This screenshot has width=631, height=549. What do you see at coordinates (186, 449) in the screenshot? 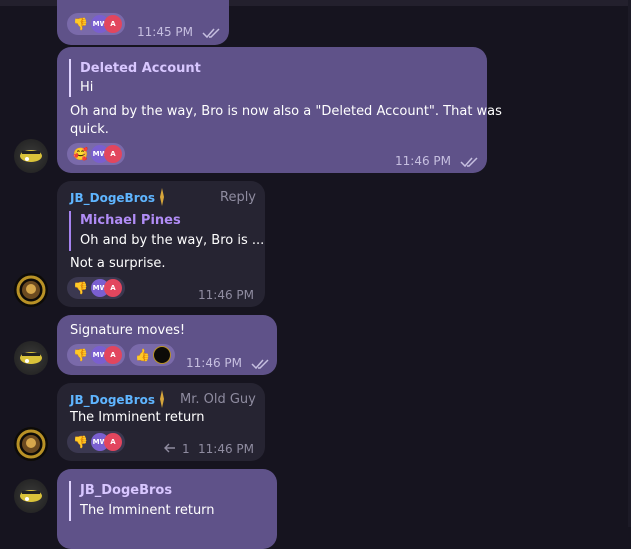
I see `replies-count: 1` at bounding box center [186, 449].